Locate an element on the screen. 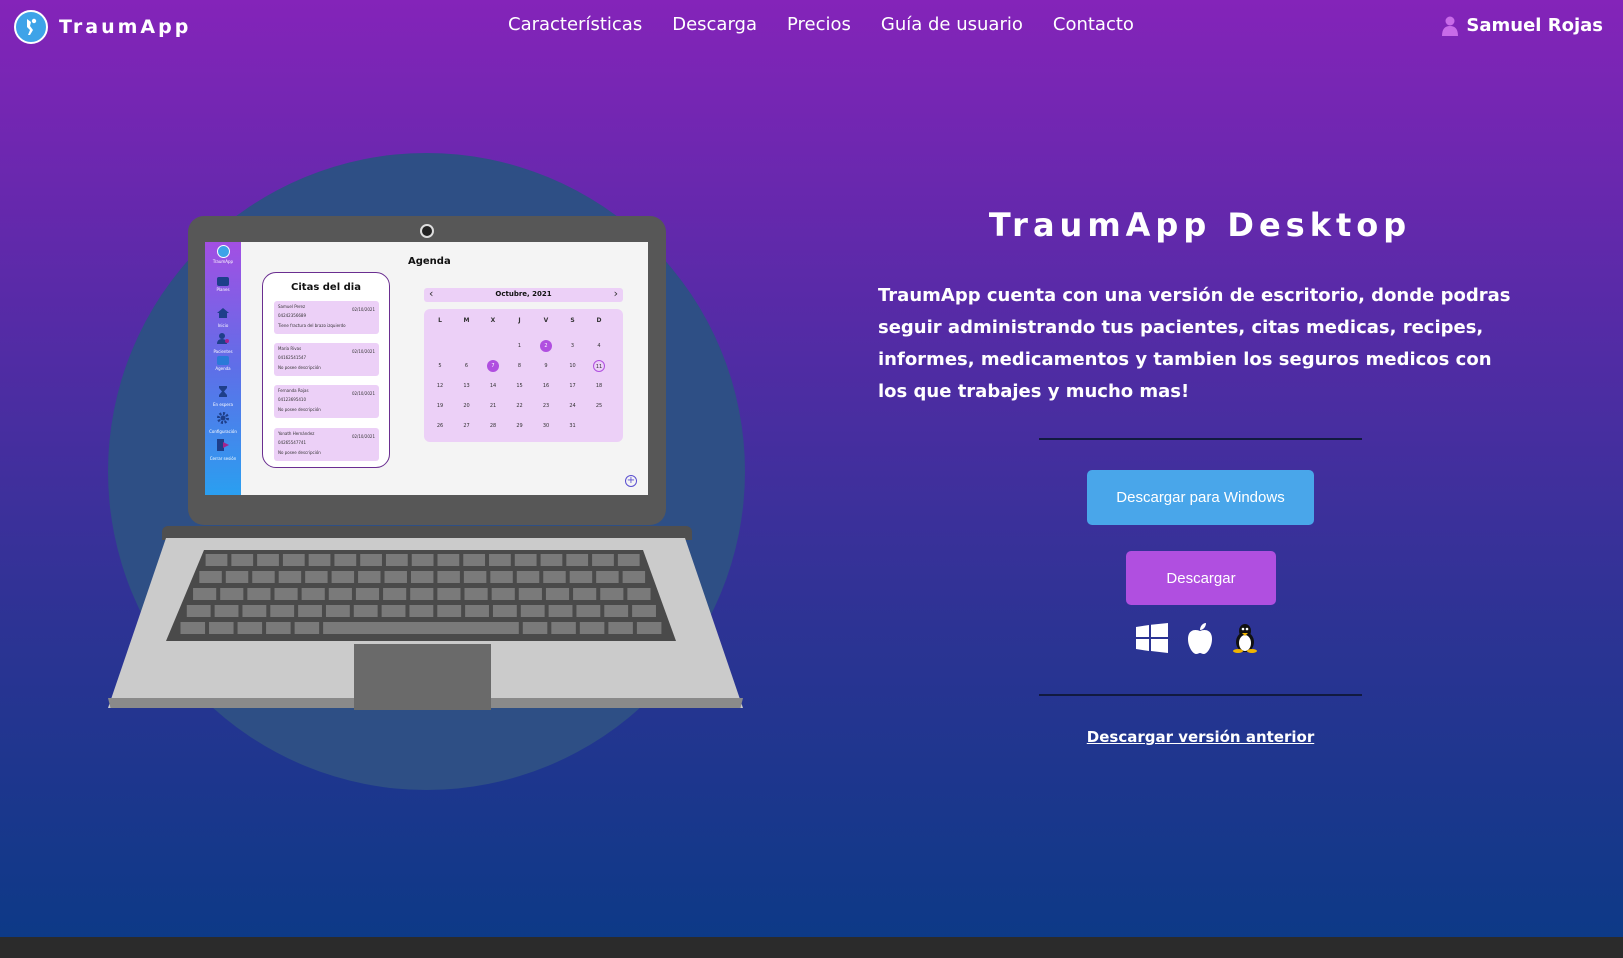 Image resolution: width=1623 pixels, height=958 pixels. download-button: Descargar is located at coordinates (1201, 578).